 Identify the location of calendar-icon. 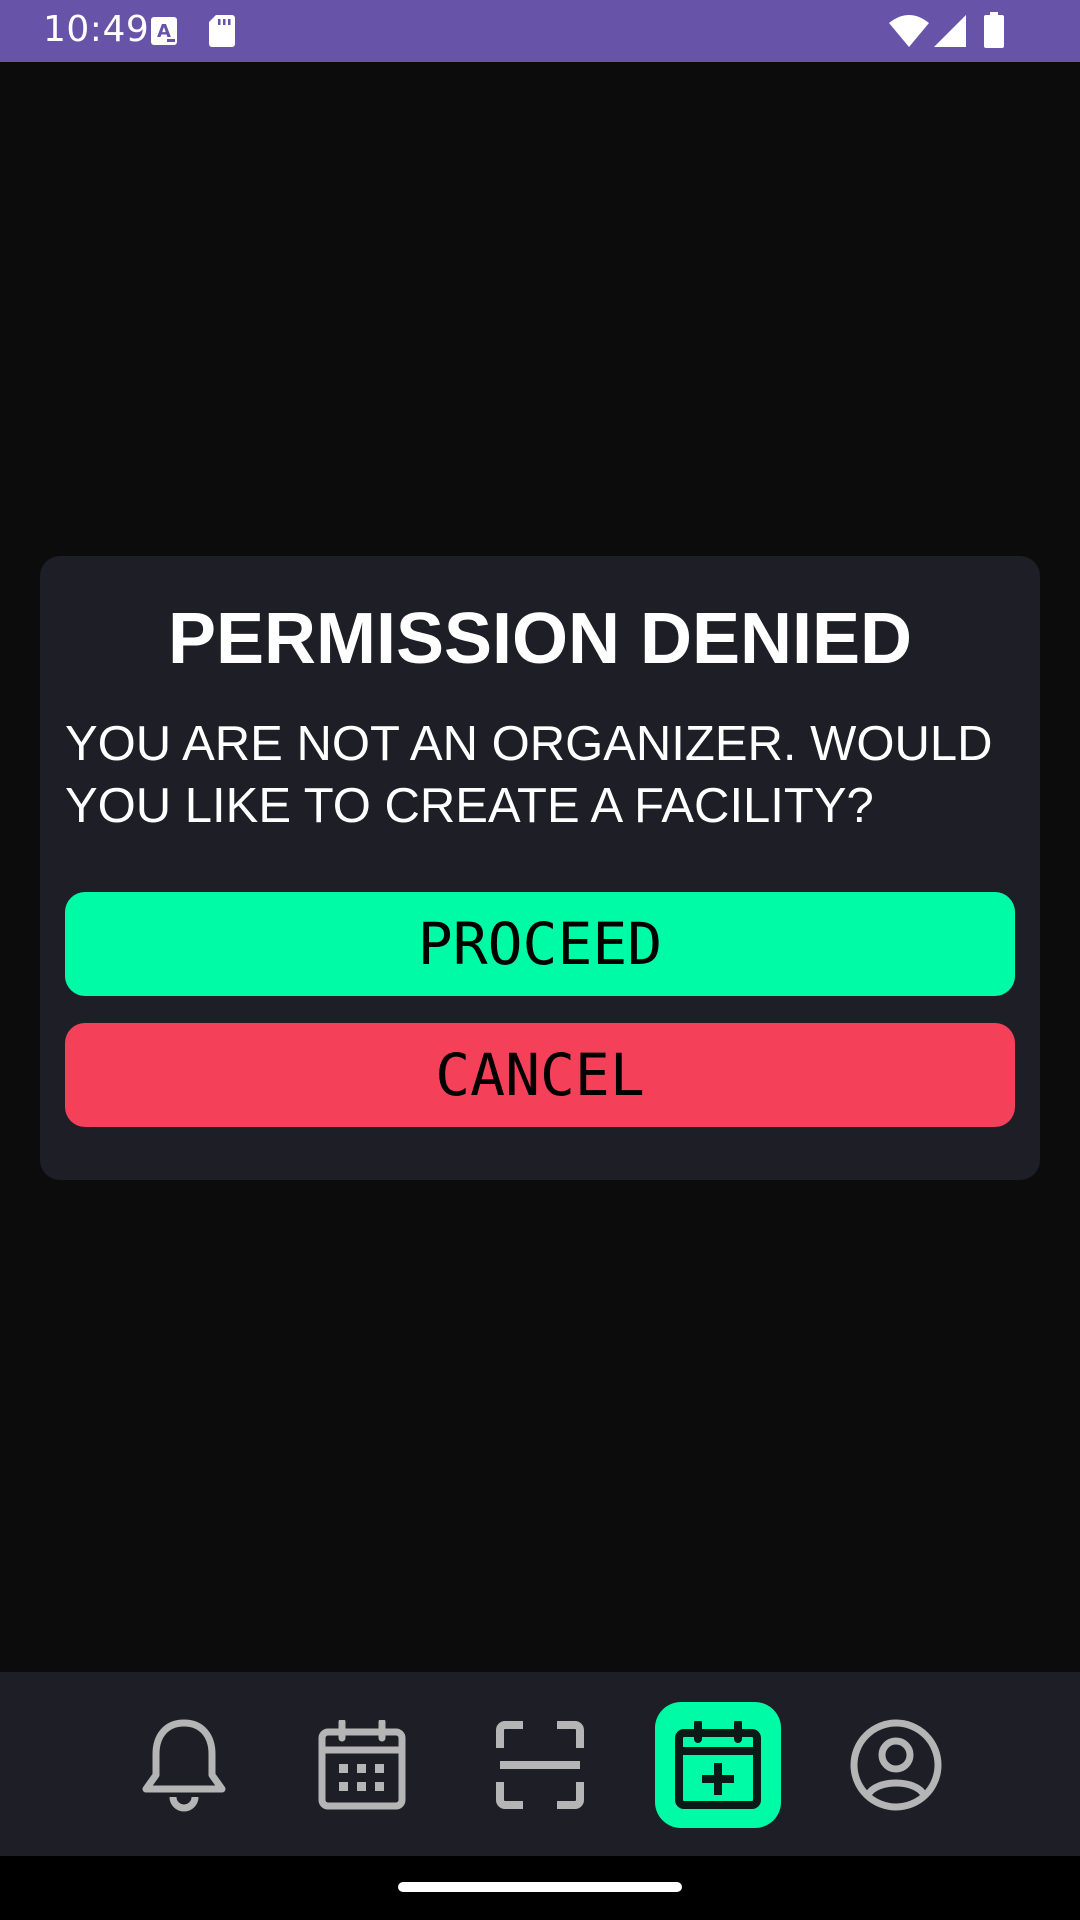
(362, 1765).